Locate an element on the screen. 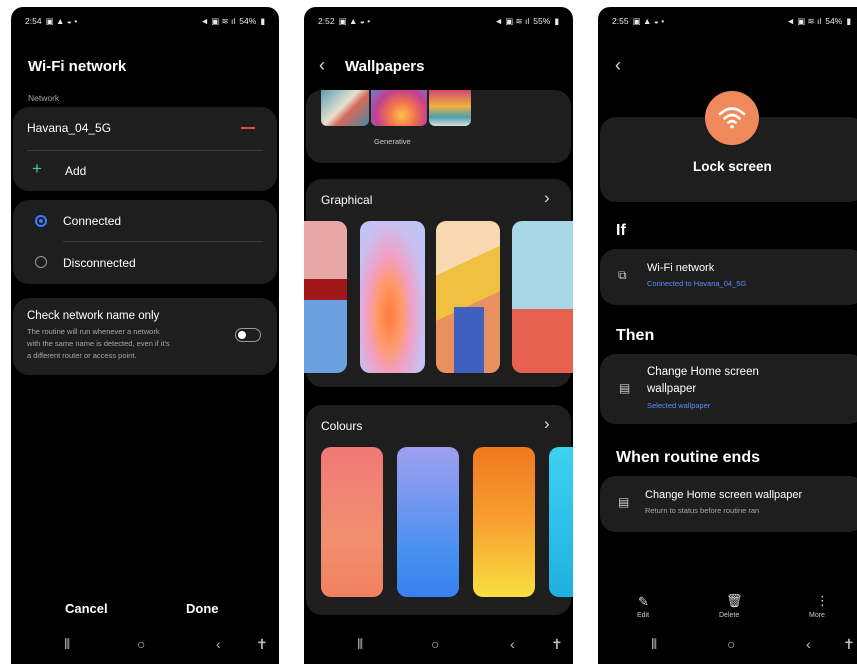  disconnected-option: Disconnected is located at coordinates (99, 263).